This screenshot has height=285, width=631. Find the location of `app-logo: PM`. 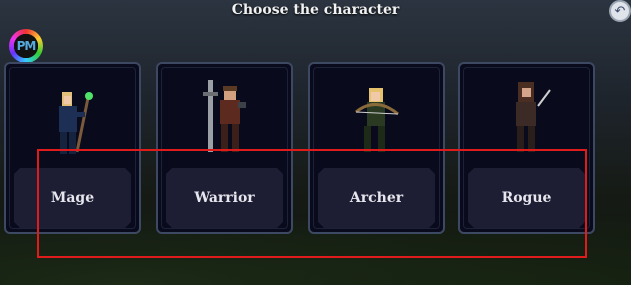

app-logo: PM is located at coordinates (26, 46).